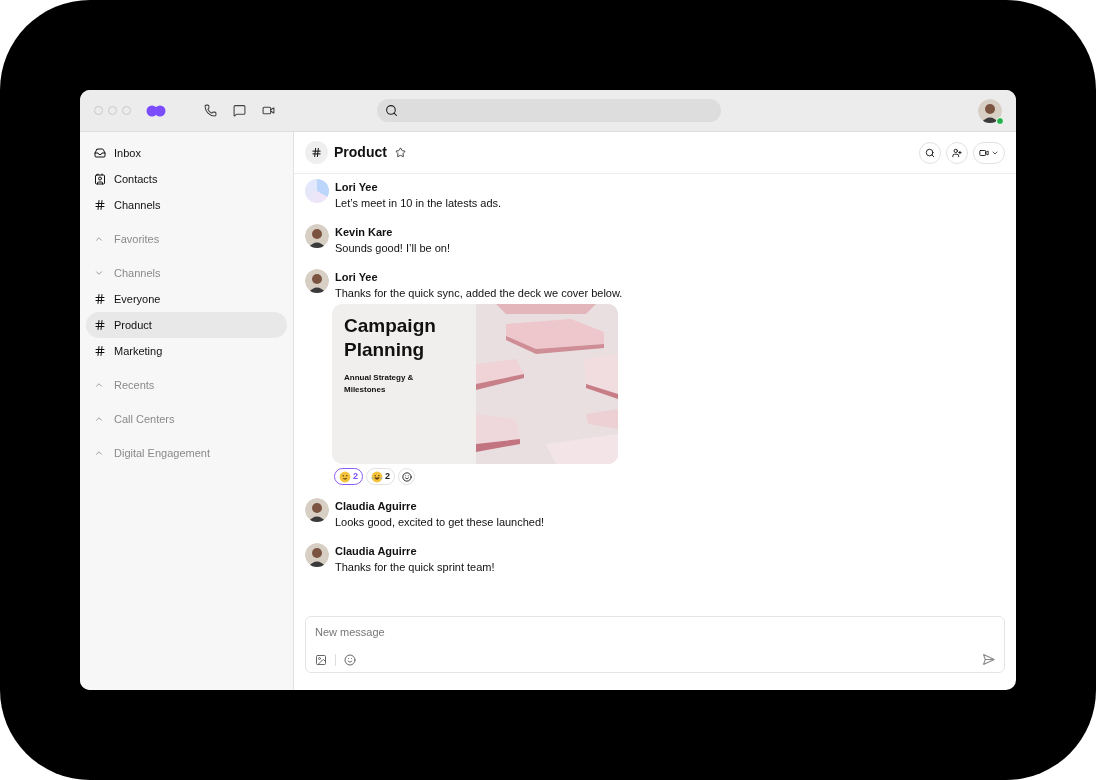  I want to click on deck-title: Campaign Planning, so click(390, 338).